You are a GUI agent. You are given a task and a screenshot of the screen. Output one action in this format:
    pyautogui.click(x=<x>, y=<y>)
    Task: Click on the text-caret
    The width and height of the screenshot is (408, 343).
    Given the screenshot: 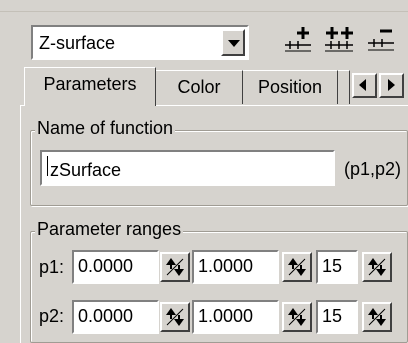 What is the action you would take?
    pyautogui.click(x=47, y=166)
    